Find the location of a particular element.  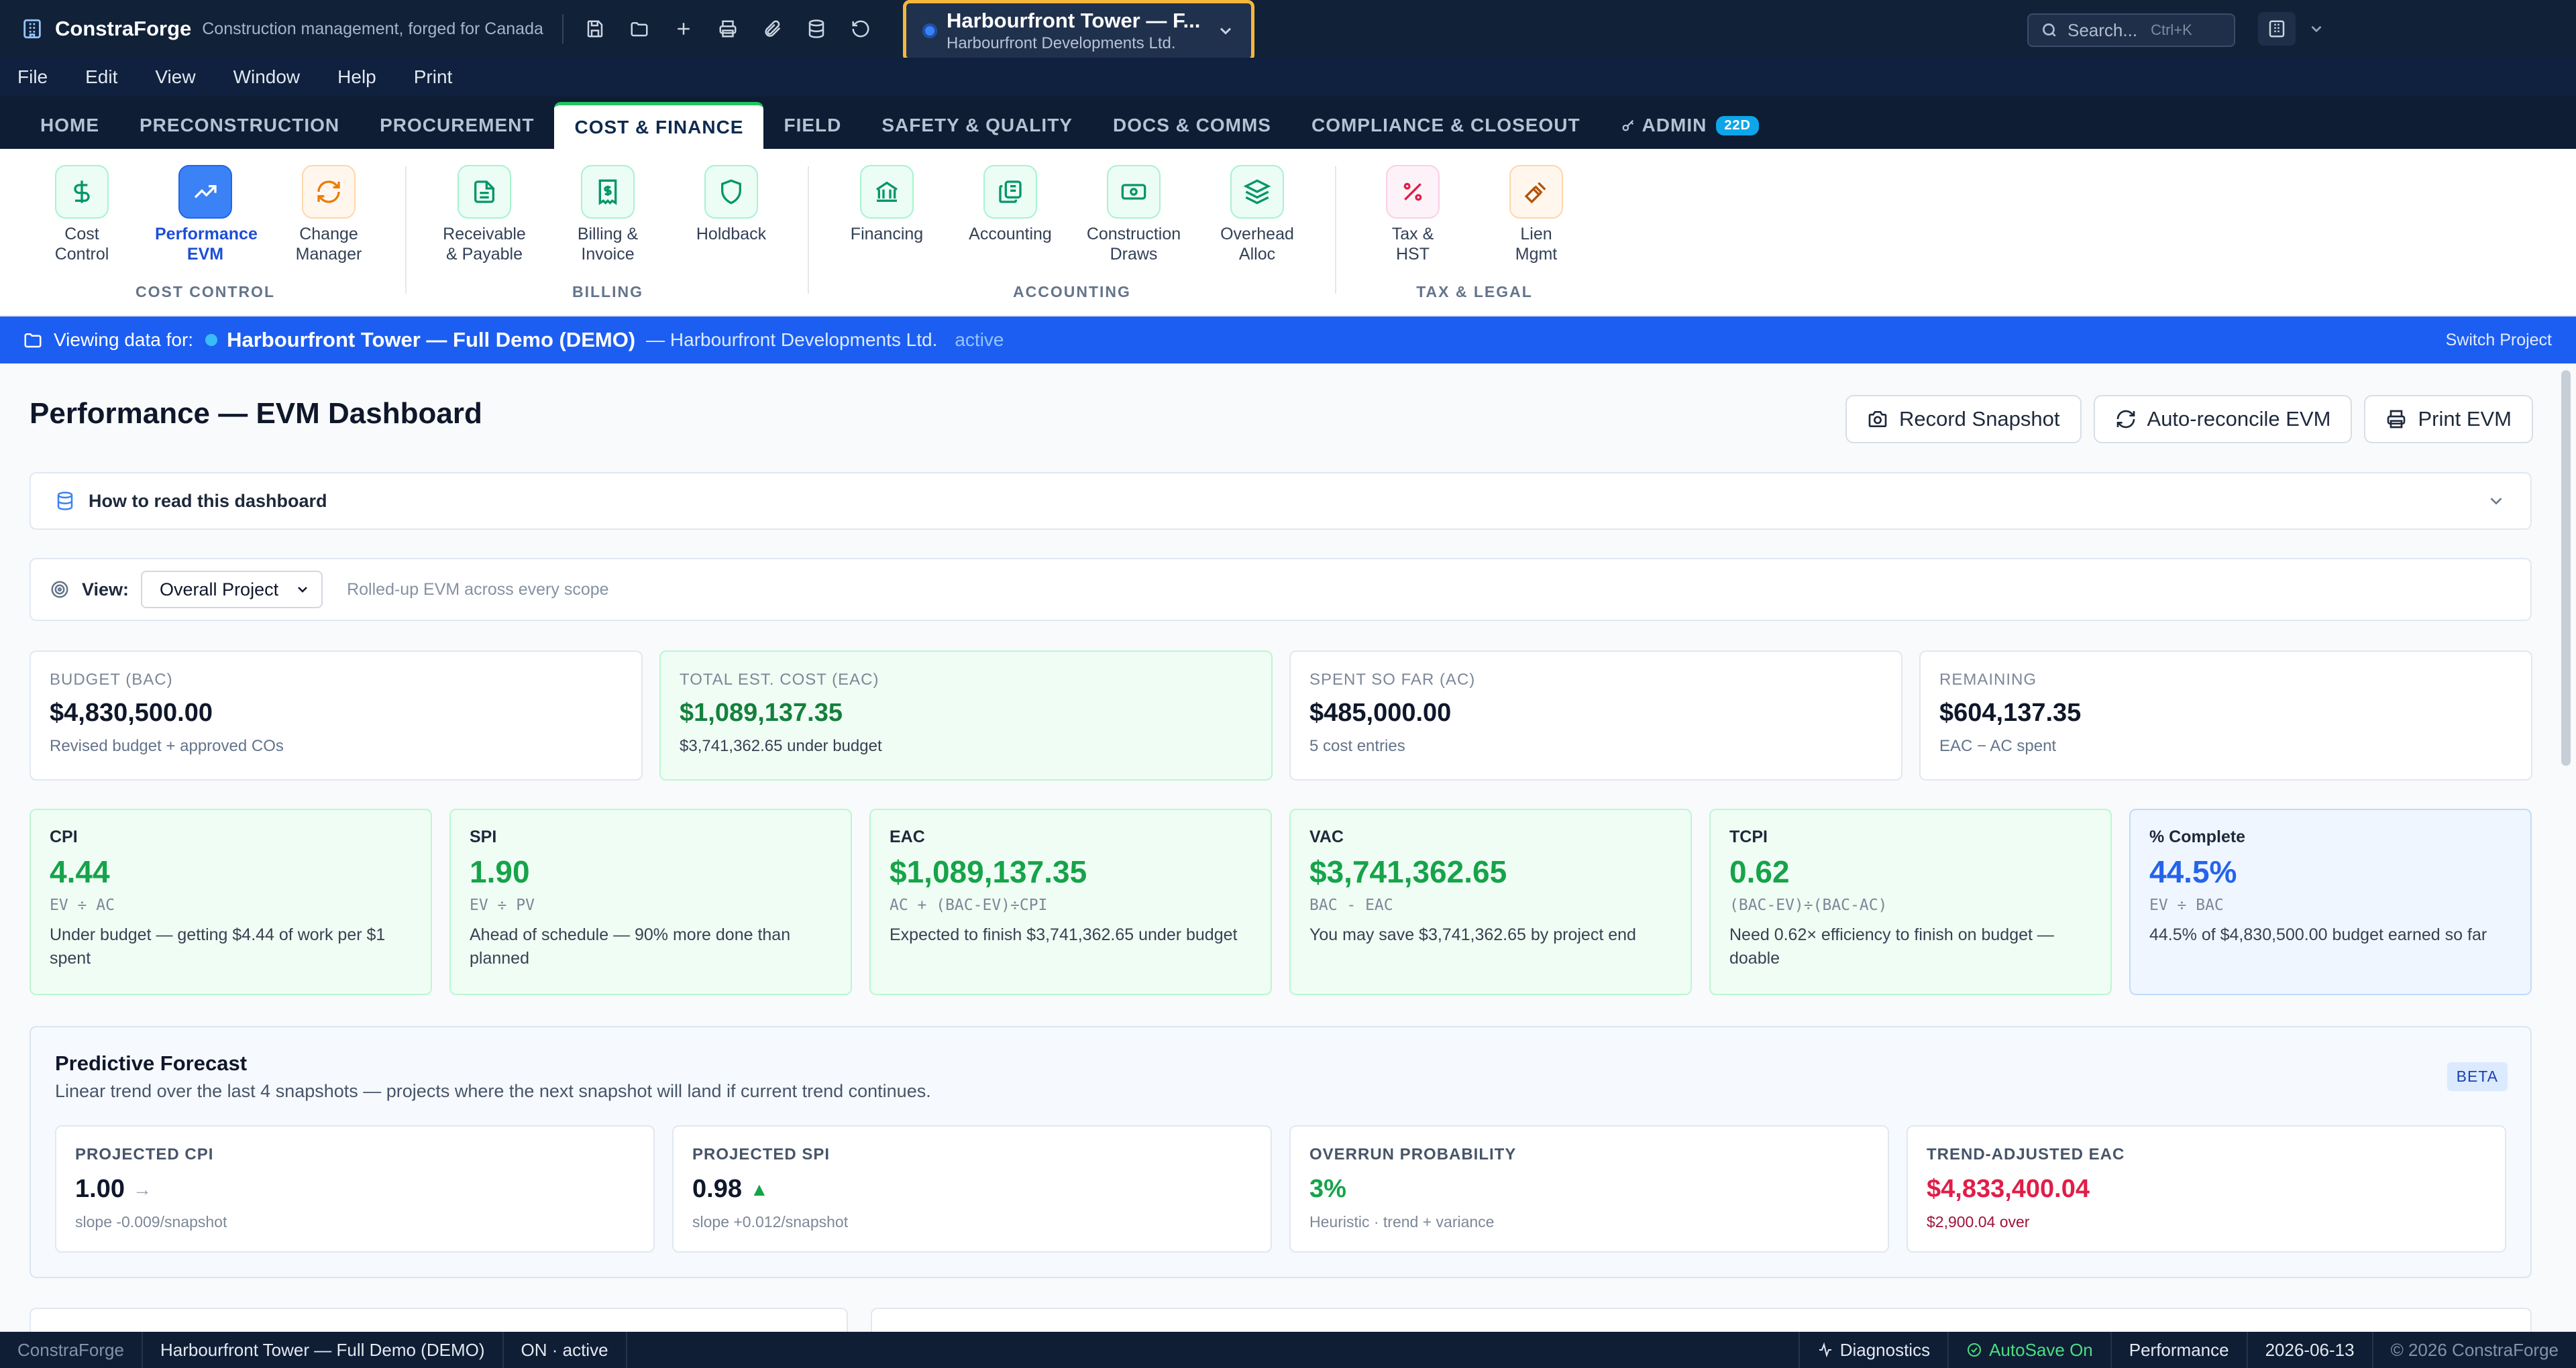

forecast-title: Predictive Forecast is located at coordinates (151, 1063).